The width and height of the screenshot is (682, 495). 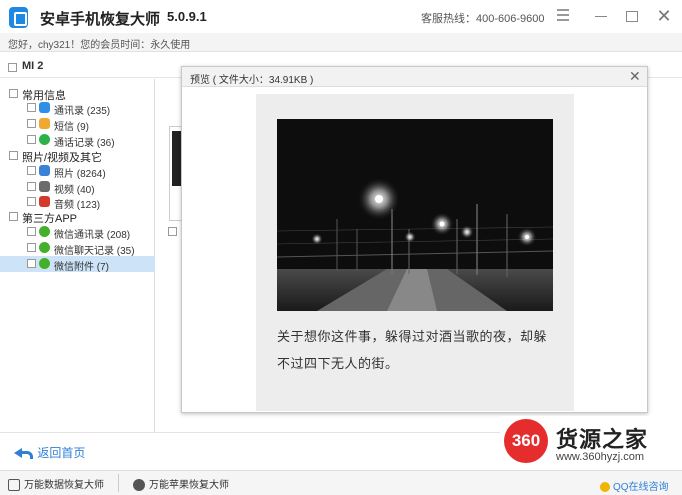 I want to click on sidebar-item-call-log: 通话记录 (36), so click(x=77, y=140).